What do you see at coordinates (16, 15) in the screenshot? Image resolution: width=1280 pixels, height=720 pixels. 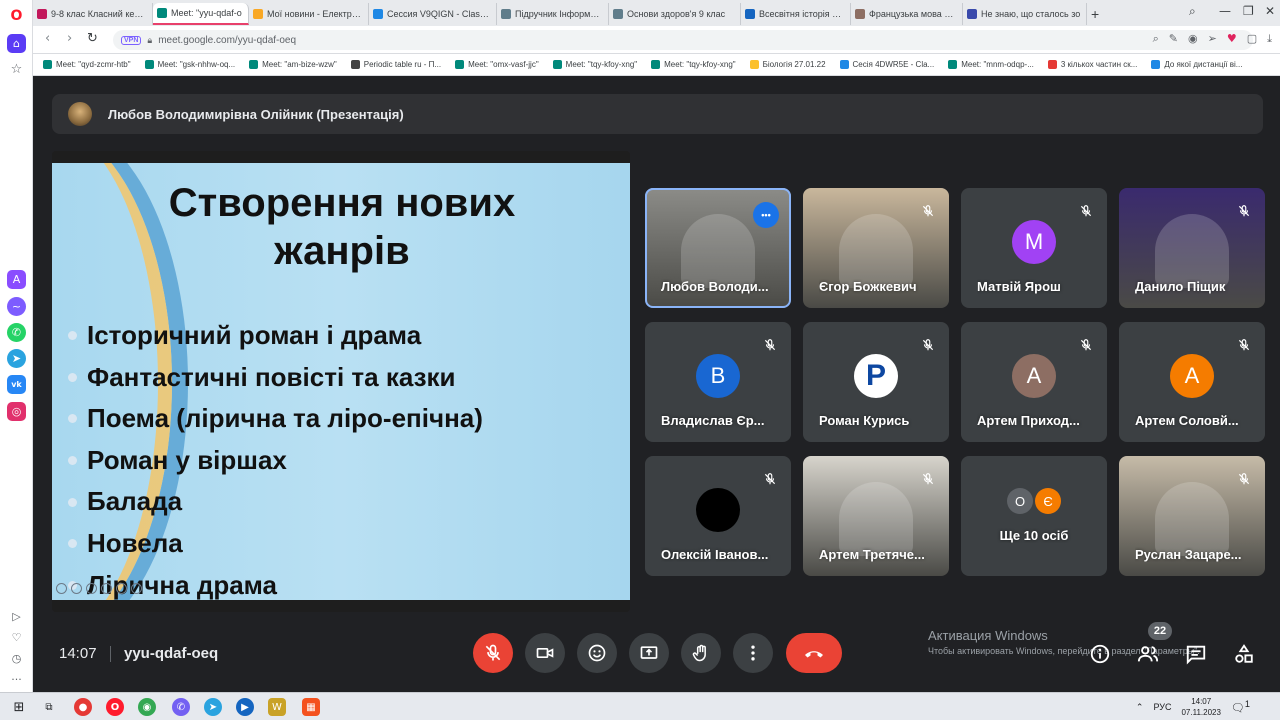 I see `opera-logo-icon: O` at bounding box center [16, 15].